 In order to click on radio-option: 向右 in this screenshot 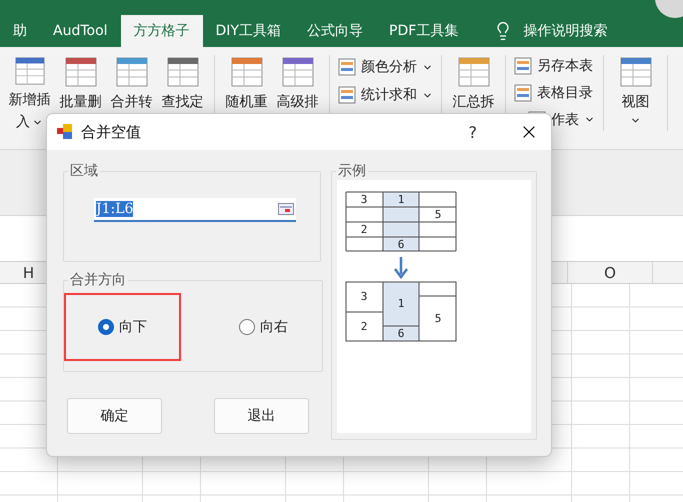, I will do `click(263, 327)`.